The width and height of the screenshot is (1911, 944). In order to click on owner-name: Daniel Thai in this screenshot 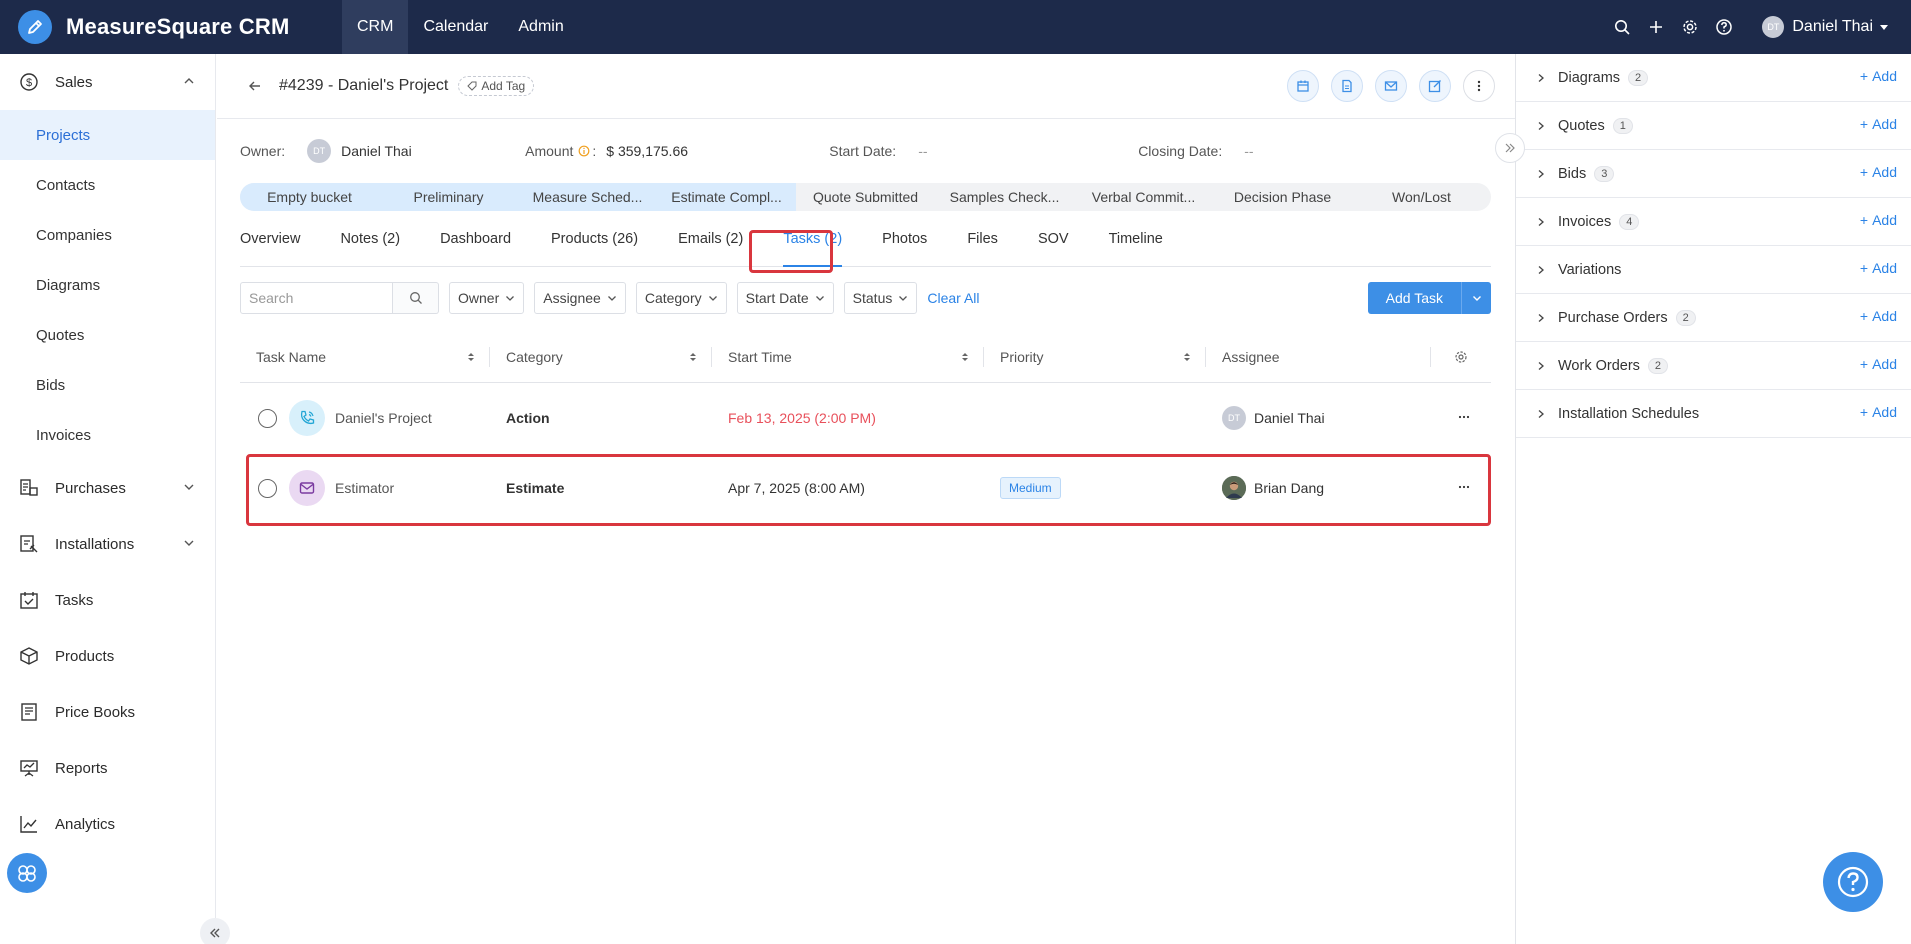, I will do `click(414, 151)`.